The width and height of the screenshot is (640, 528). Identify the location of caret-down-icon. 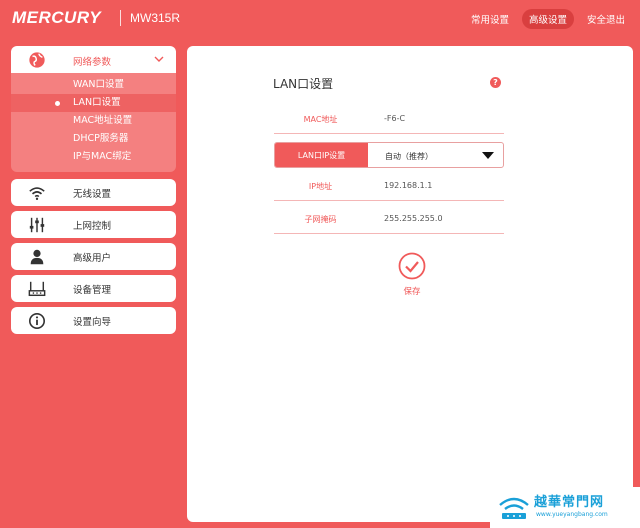
(488, 155).